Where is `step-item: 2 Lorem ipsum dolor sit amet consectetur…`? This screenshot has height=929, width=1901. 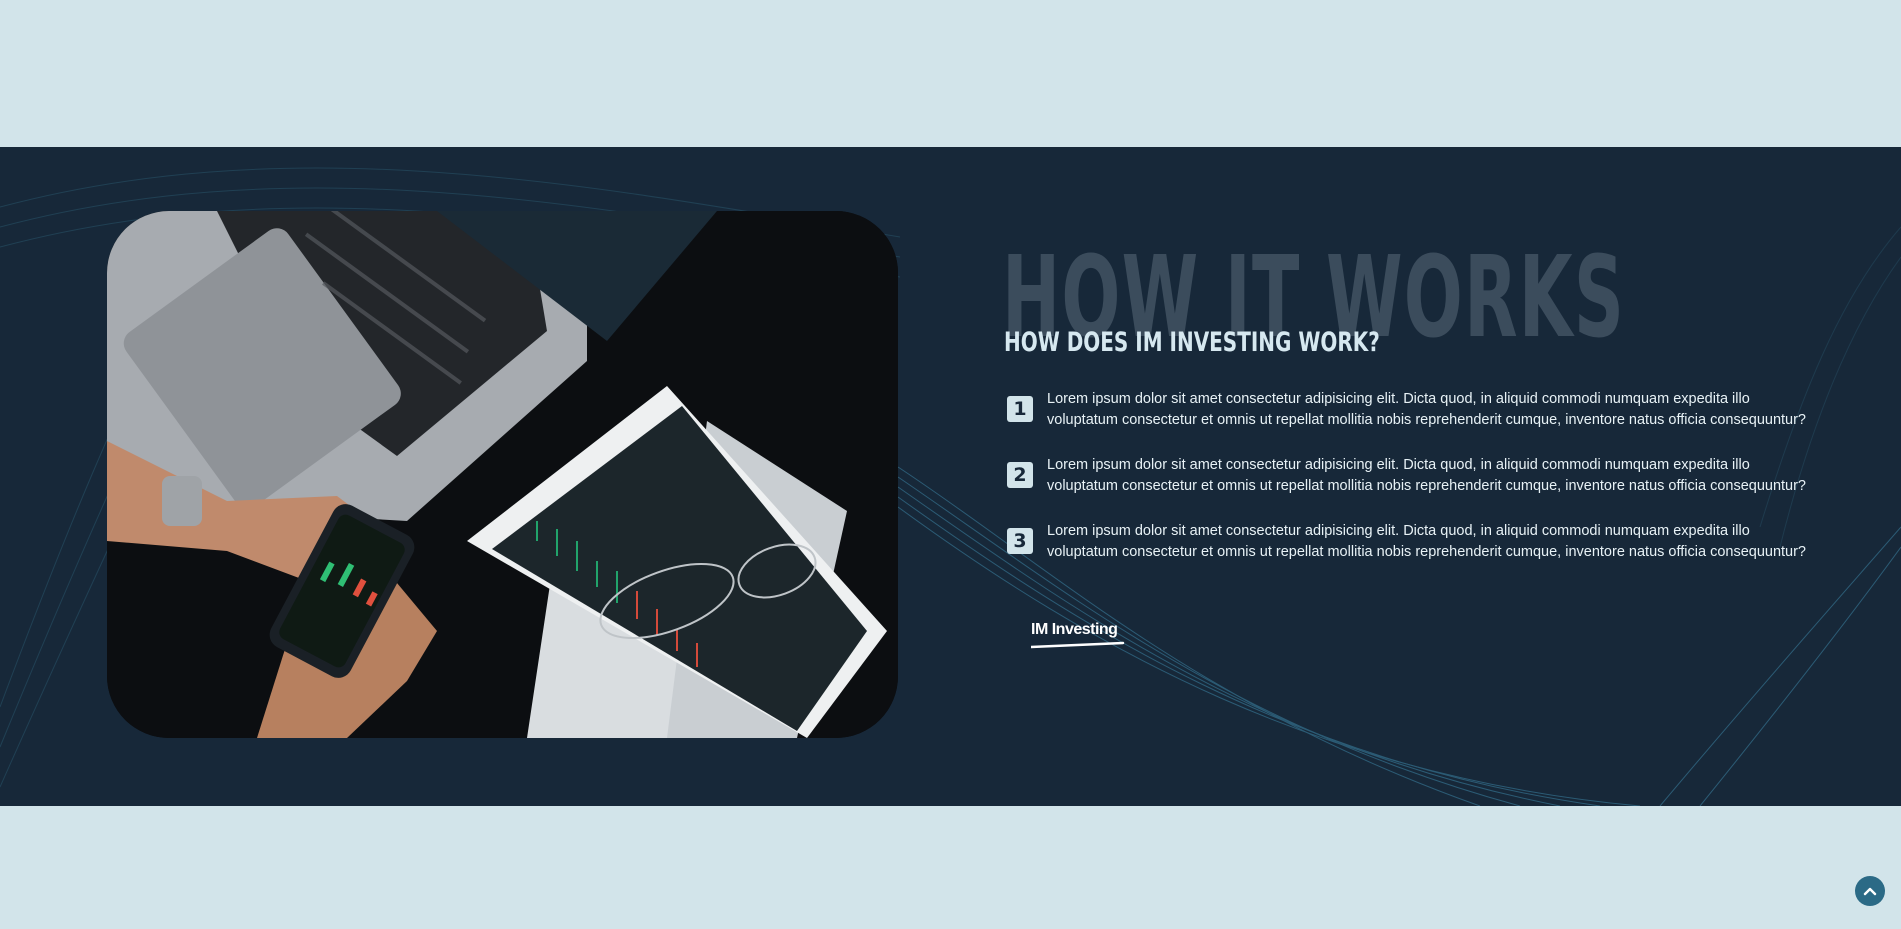 step-item: 2 Lorem ipsum dolor sit amet consectetur… is located at coordinates (1411, 488).